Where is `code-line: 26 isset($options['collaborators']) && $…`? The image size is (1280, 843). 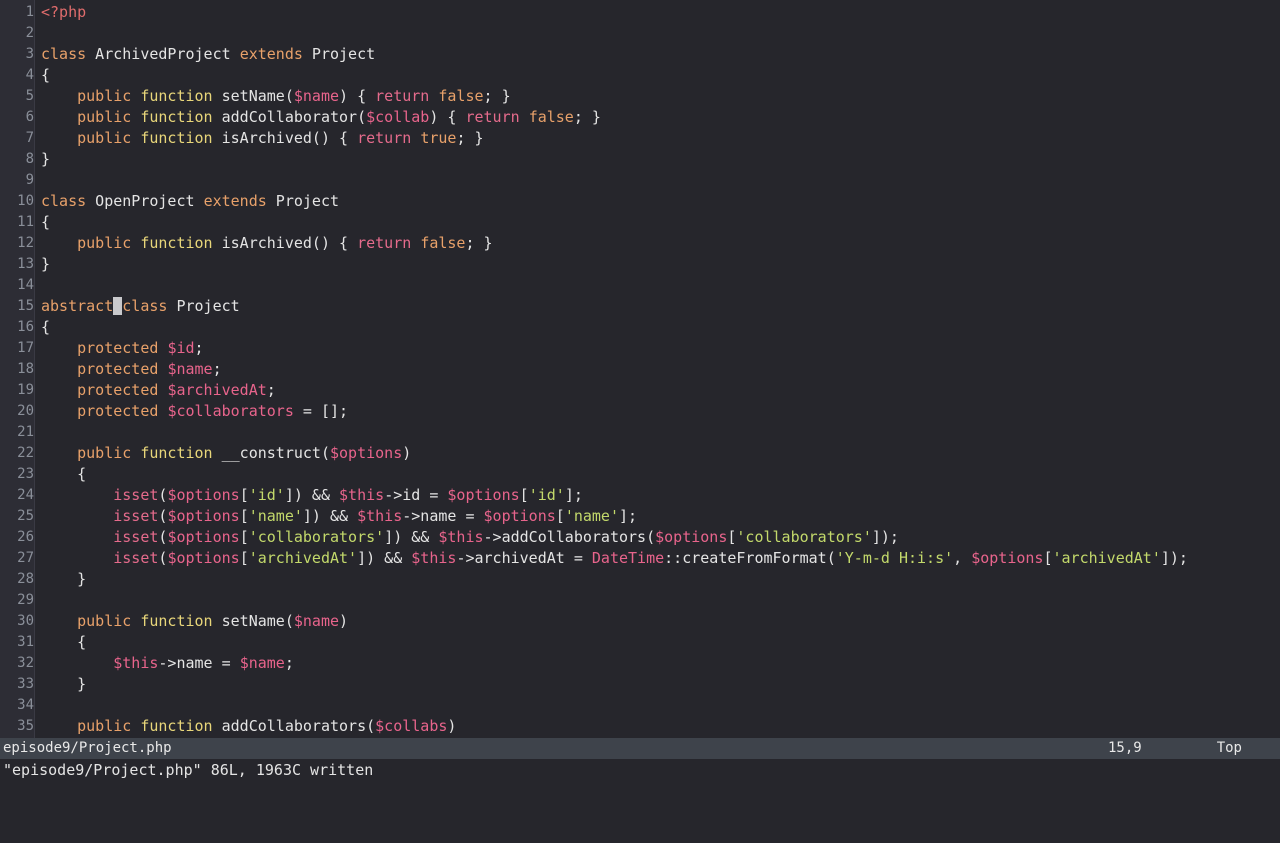
code-line: 26 isset($options['collaborators']) && $… is located at coordinates (640, 537).